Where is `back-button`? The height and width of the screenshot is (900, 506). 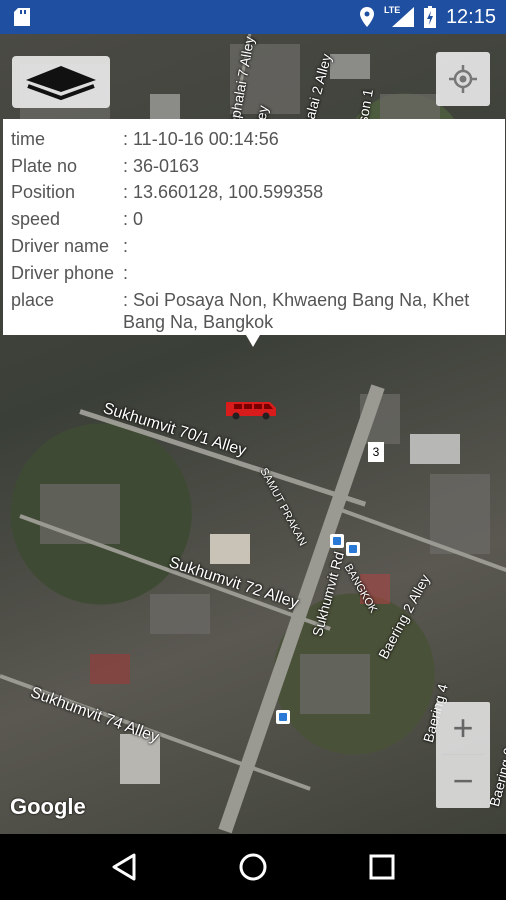
back-button is located at coordinates (124, 867).